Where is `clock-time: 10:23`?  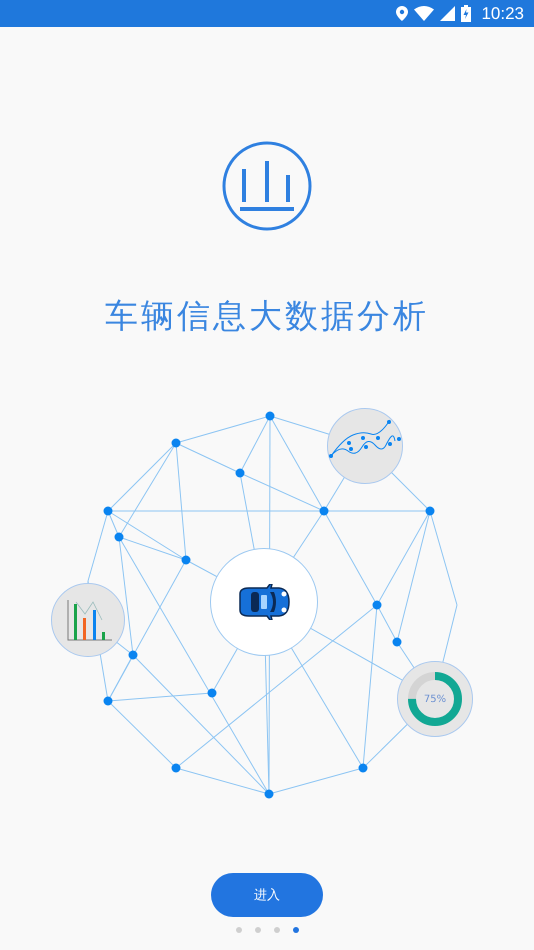
clock-time: 10:23 is located at coordinates (502, 14).